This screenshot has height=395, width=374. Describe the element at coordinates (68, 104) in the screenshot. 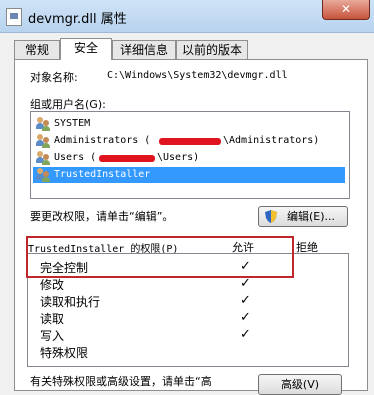

I see `groups-label: 组或用户名(G):` at that location.